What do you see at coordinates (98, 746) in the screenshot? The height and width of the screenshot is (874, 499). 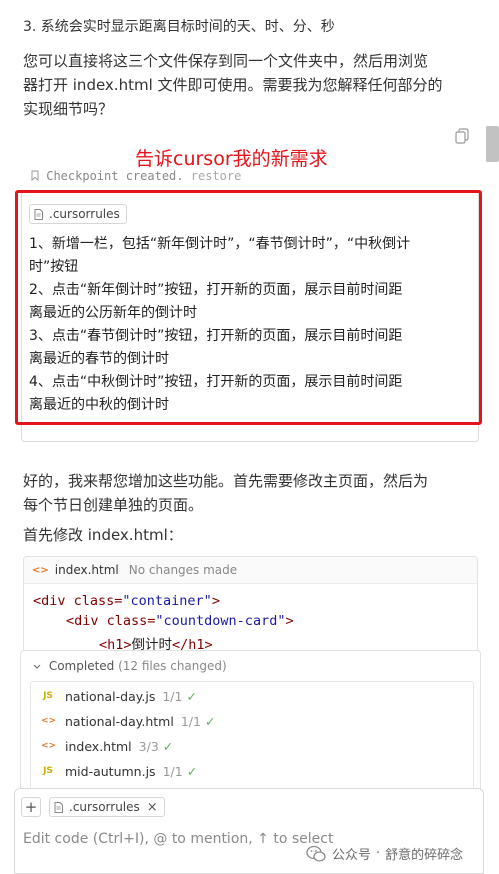 I see `file-name: index.html` at bounding box center [98, 746].